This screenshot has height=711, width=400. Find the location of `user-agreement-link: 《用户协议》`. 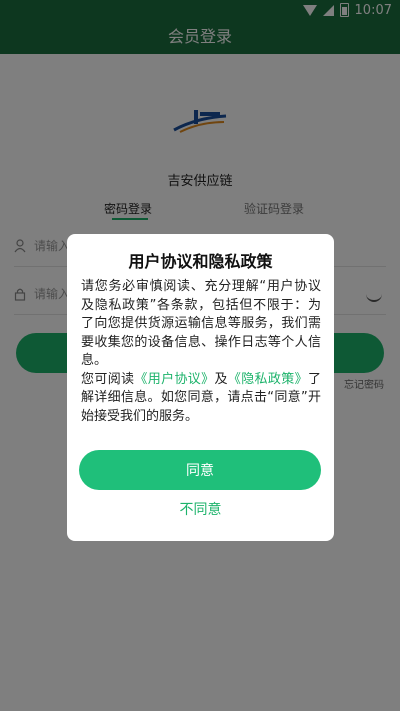

user-agreement-link: 《用户协议》 is located at coordinates (174, 379).